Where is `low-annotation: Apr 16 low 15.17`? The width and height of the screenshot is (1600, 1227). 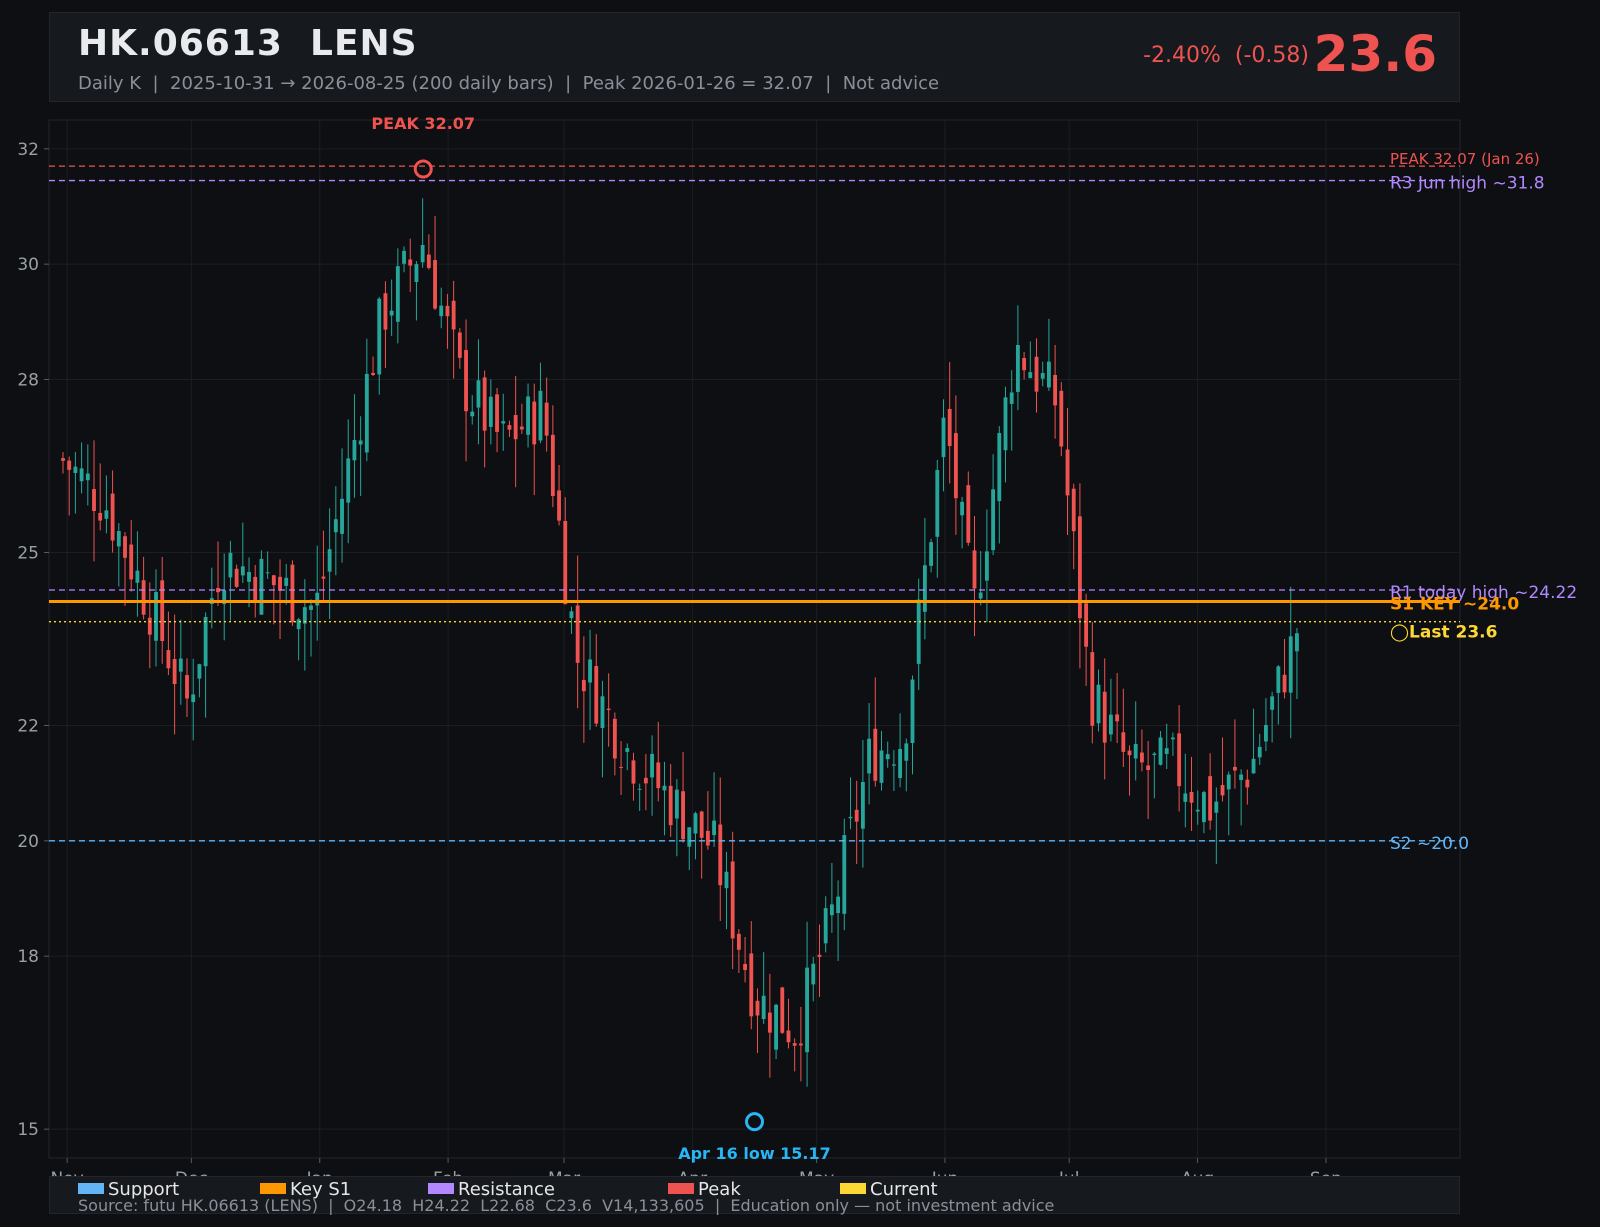 low-annotation: Apr 16 low 15.17 is located at coordinates (754, 1153).